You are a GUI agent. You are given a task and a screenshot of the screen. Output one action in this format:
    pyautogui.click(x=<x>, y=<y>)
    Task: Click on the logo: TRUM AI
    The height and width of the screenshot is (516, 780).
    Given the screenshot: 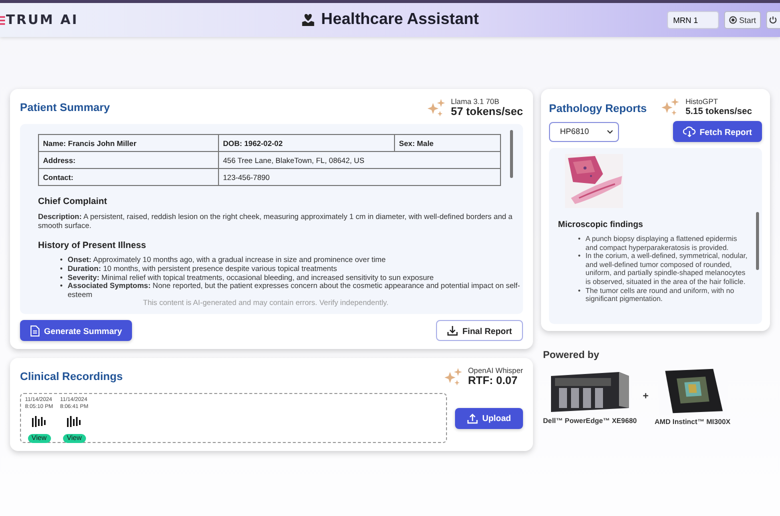 What is the action you would take?
    pyautogui.click(x=42, y=20)
    